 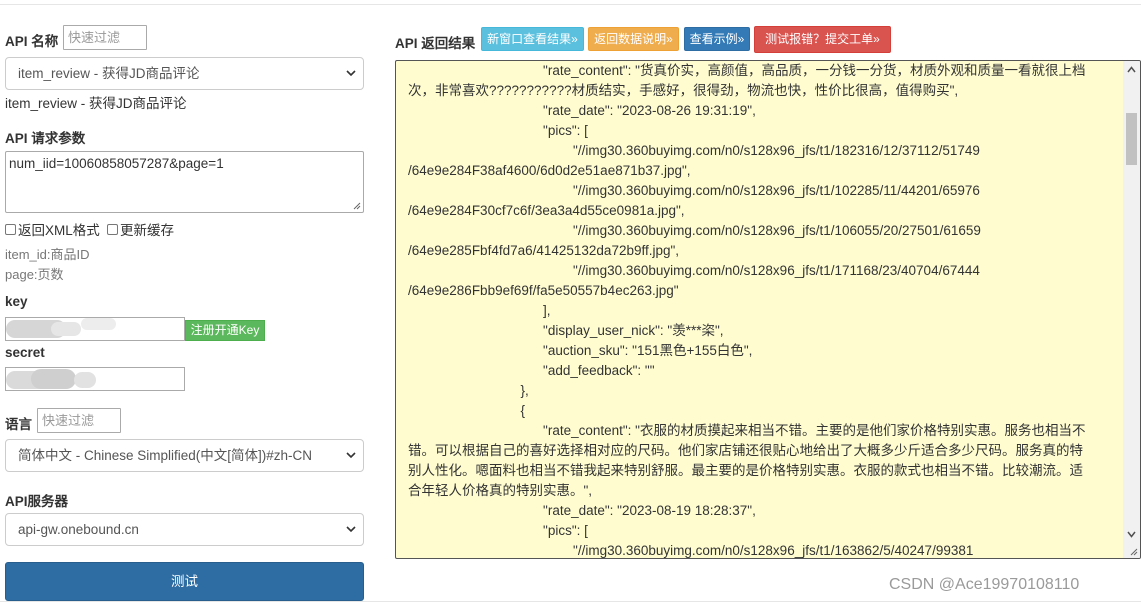 I want to click on api-select: item_review - 获得JD商品评论, so click(x=184, y=73).